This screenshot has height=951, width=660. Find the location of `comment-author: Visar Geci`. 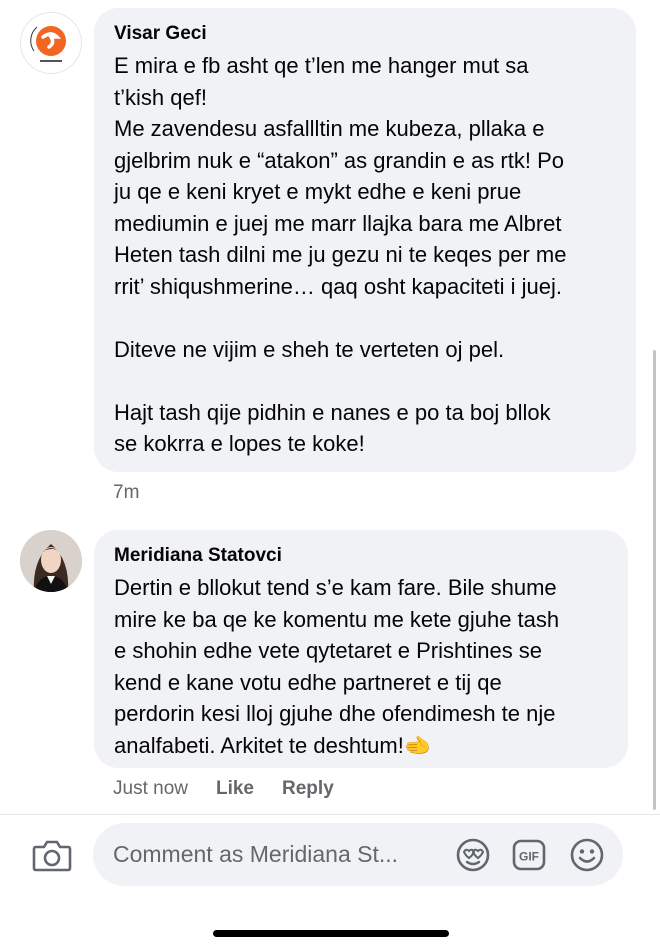

comment-author: Visar Geci is located at coordinates (365, 34).